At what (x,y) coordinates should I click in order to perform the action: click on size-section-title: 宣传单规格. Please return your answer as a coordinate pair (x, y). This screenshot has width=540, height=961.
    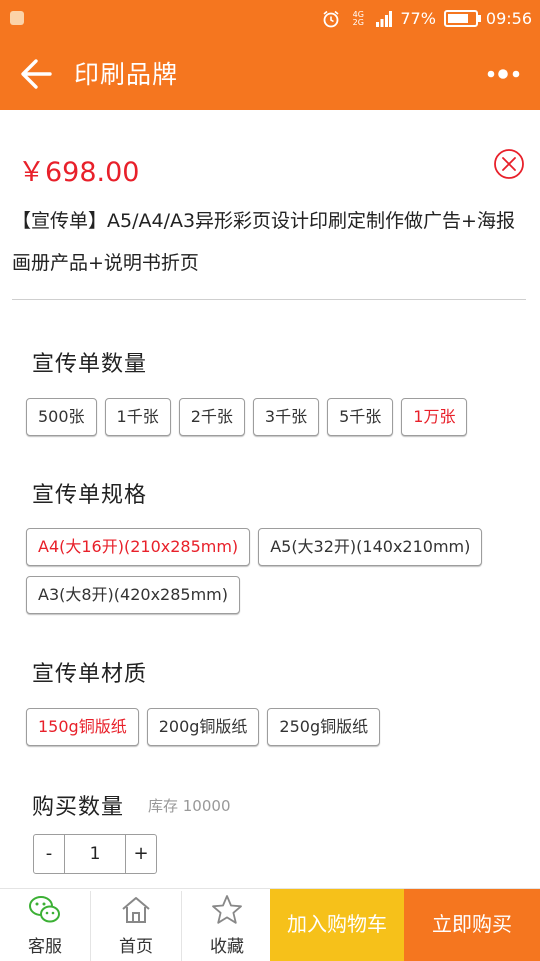
    Looking at the image, I should click on (90, 495).